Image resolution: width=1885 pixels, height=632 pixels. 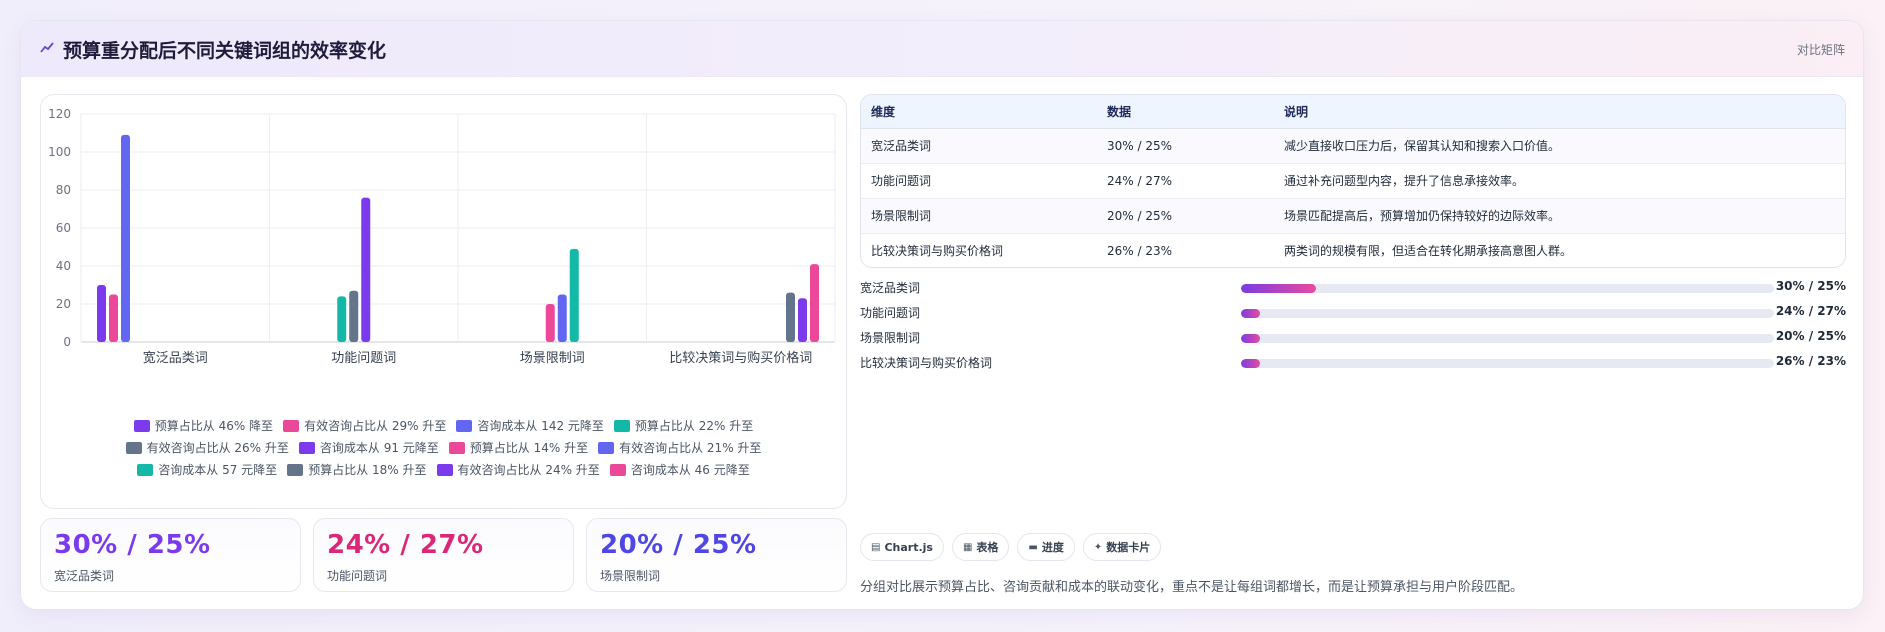 I want to click on legend-label: 咨询成本从 91 元降至, so click(x=379, y=448).